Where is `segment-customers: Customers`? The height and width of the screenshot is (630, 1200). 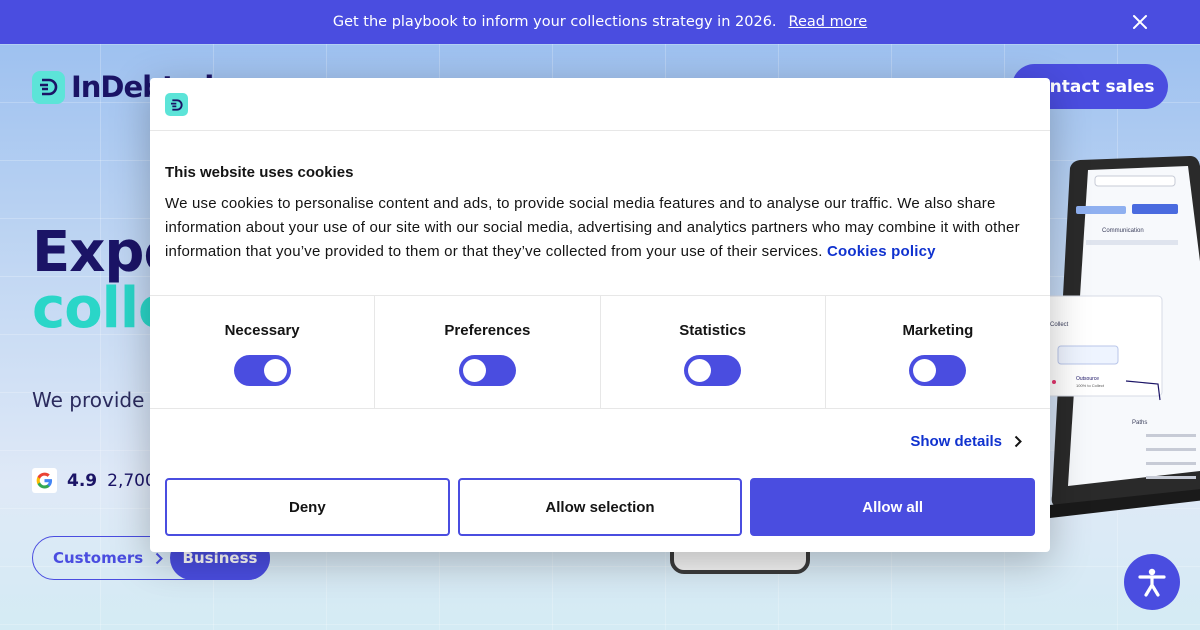 segment-customers: Customers is located at coordinates (102, 558).